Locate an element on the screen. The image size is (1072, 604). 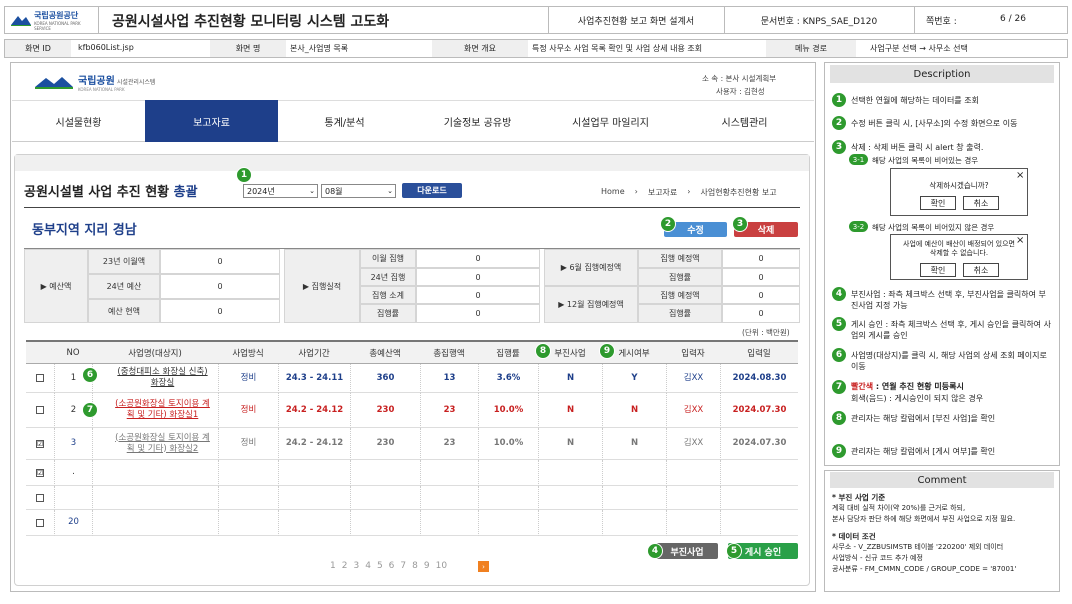
page-link-10: 10 is located at coordinates (441, 566).